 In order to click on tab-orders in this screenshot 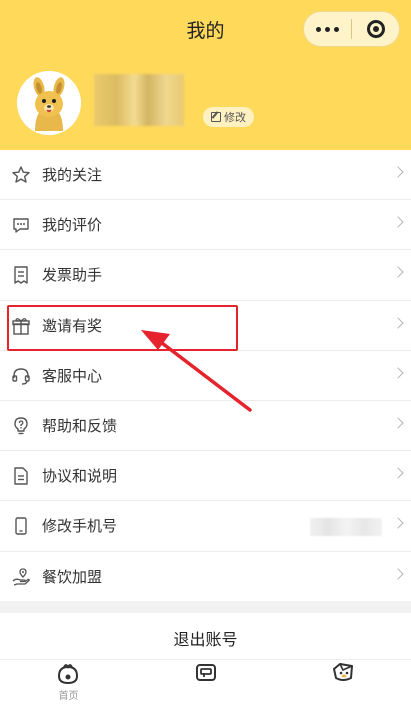, I will do `click(205, 682)`.